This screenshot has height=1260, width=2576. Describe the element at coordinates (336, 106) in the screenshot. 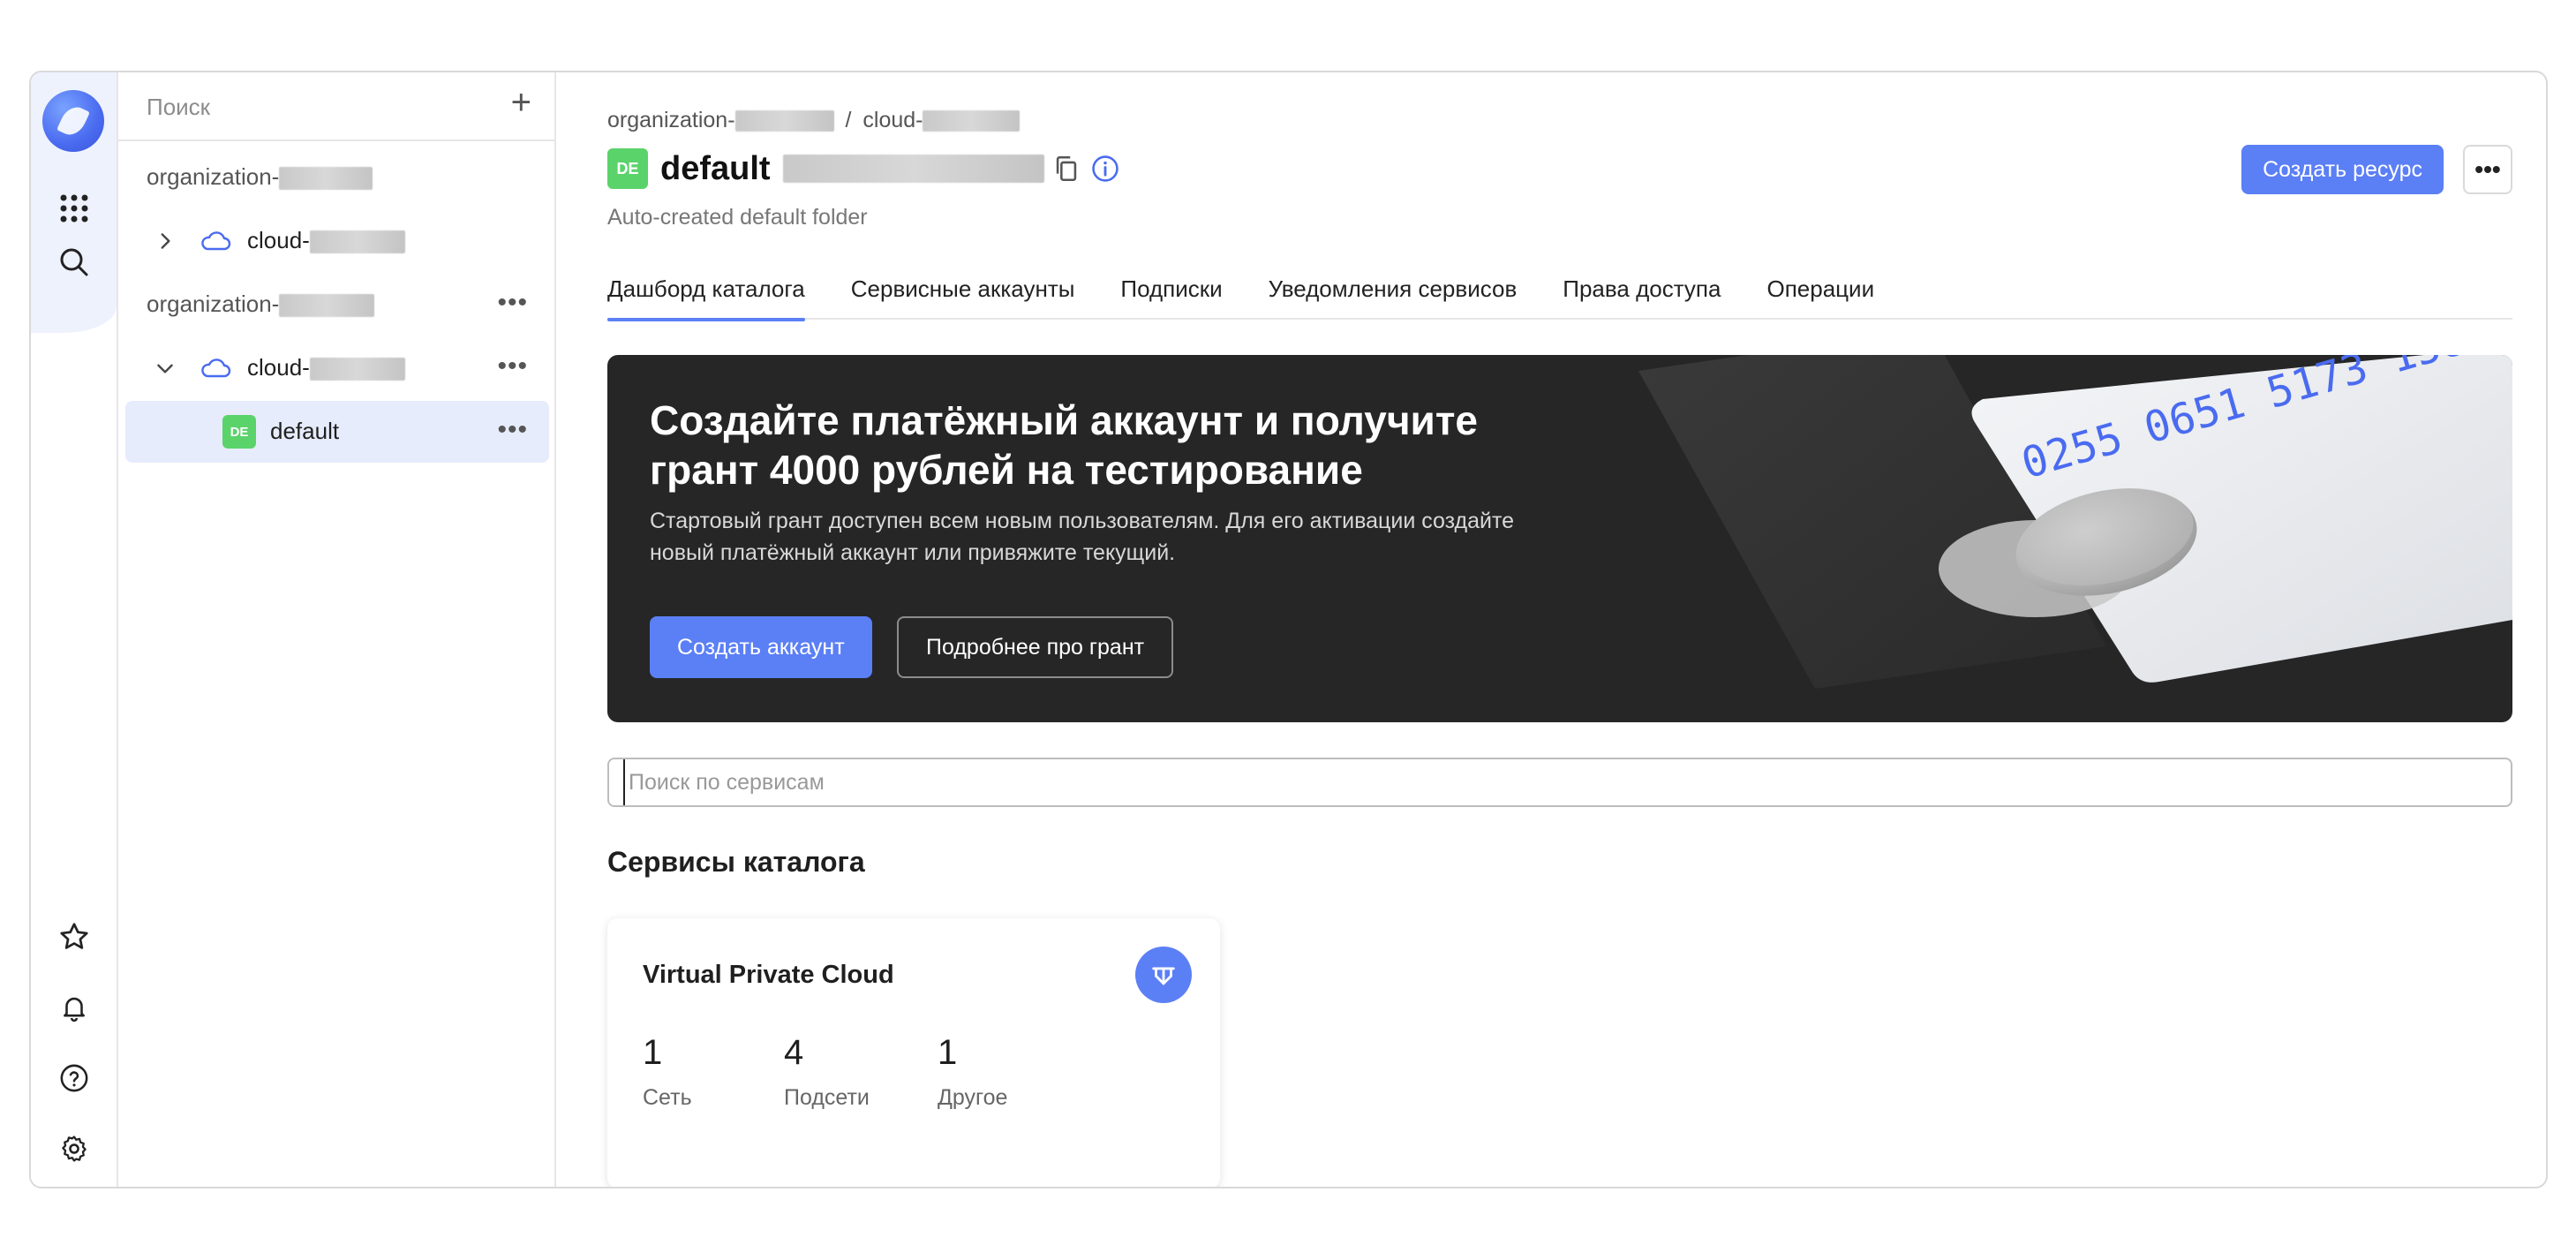

I see `tree-search: Поиск +` at that location.